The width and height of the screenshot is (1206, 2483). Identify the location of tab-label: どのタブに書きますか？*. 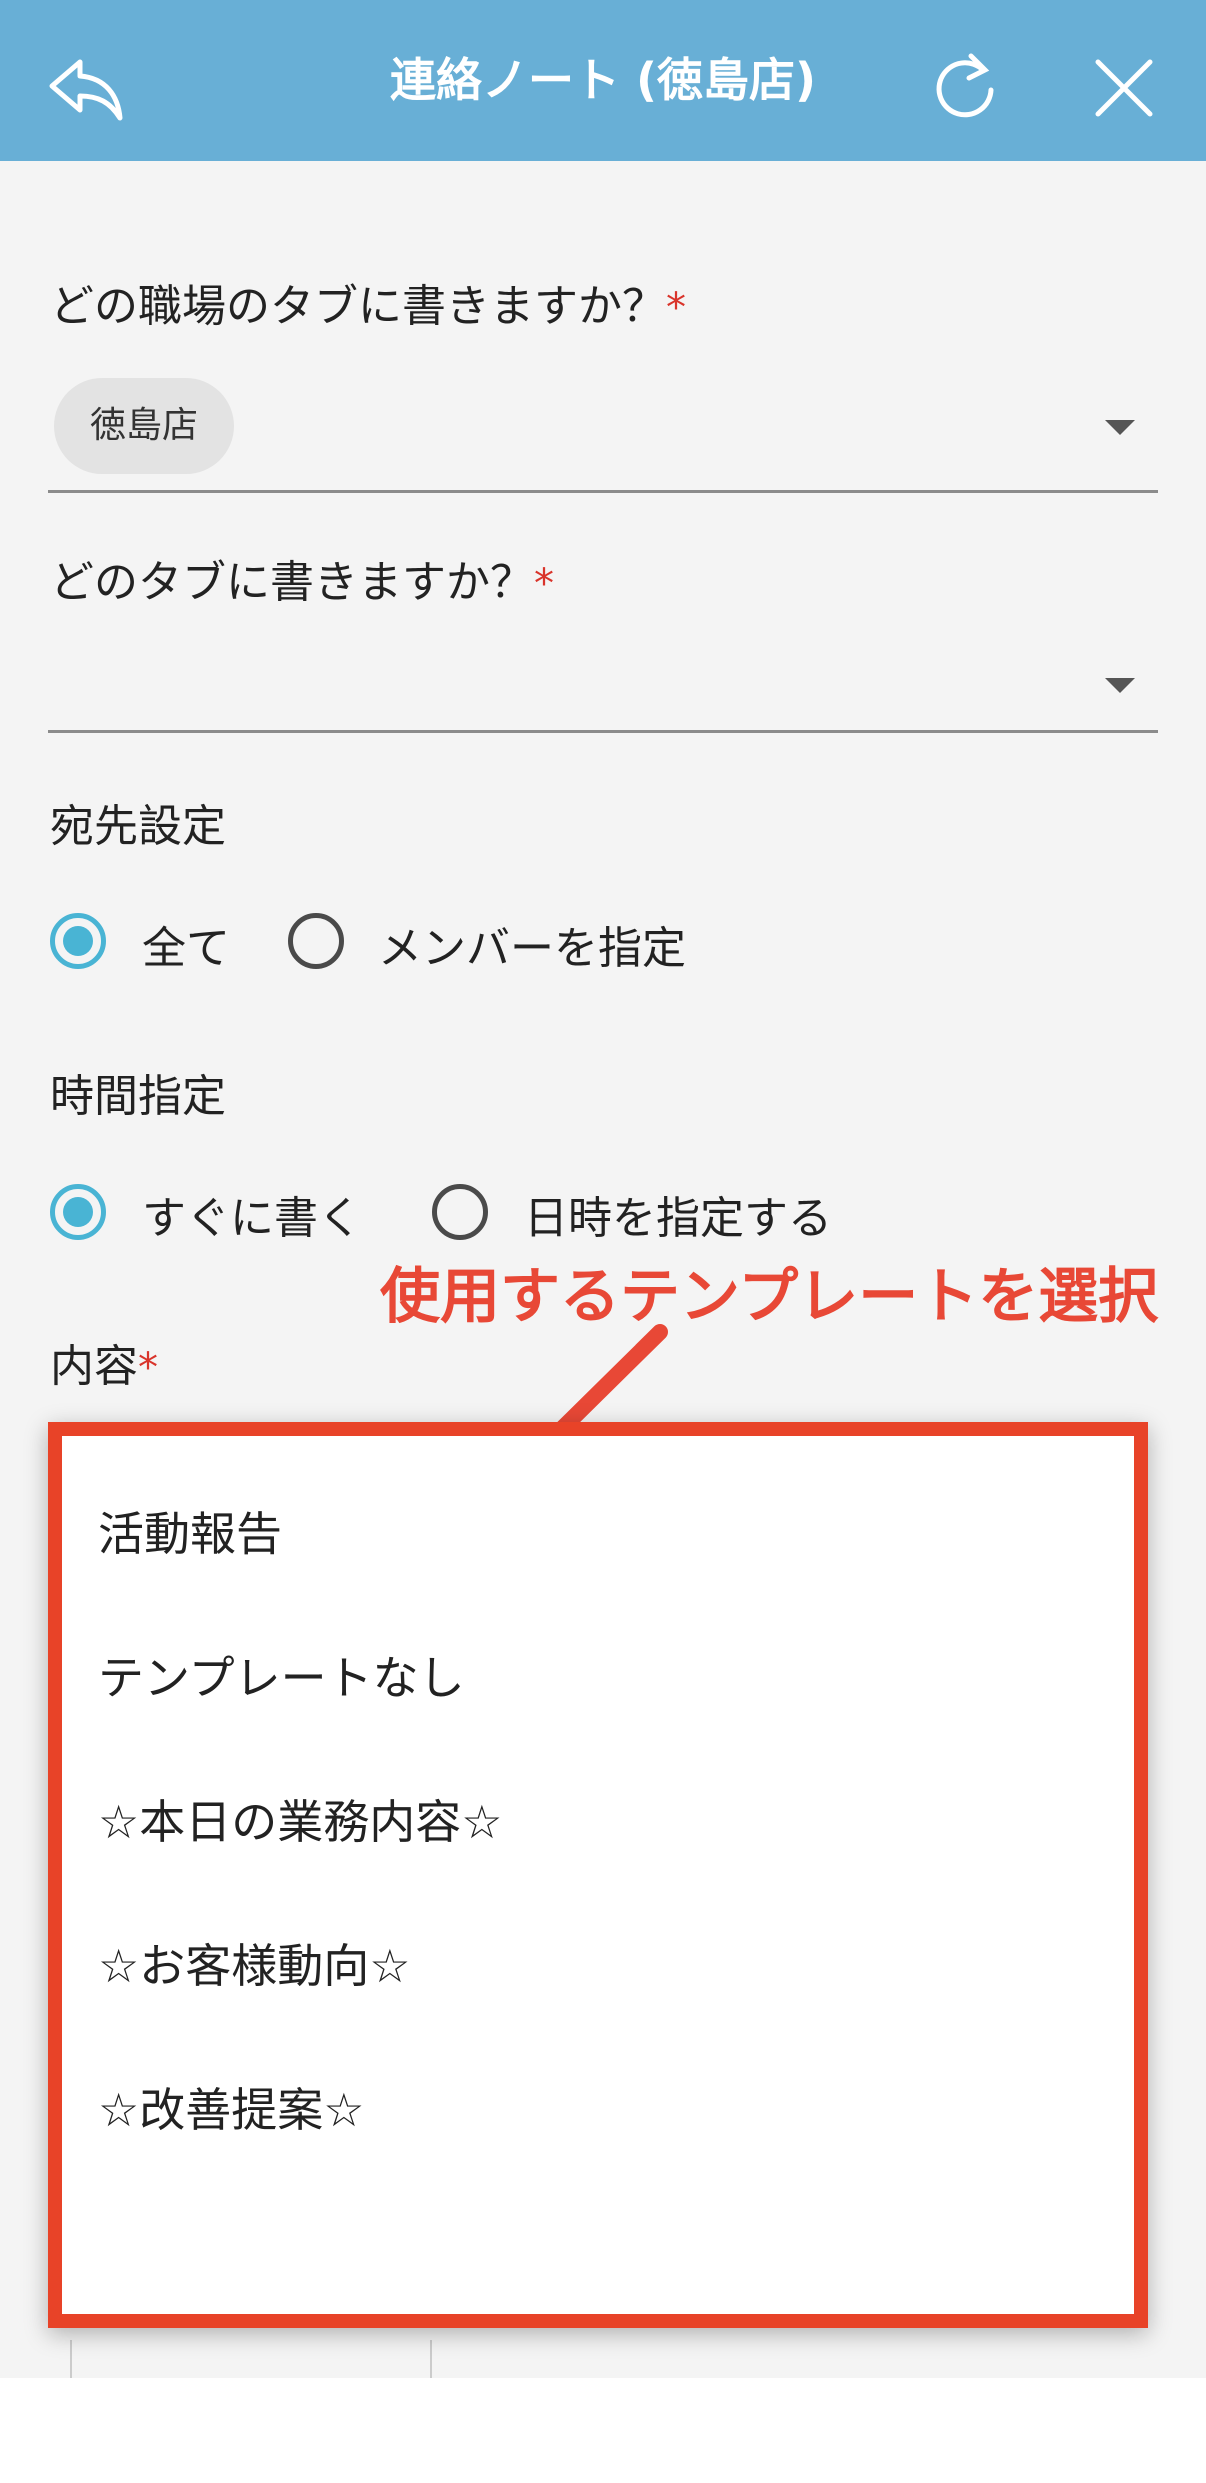
(302, 582).